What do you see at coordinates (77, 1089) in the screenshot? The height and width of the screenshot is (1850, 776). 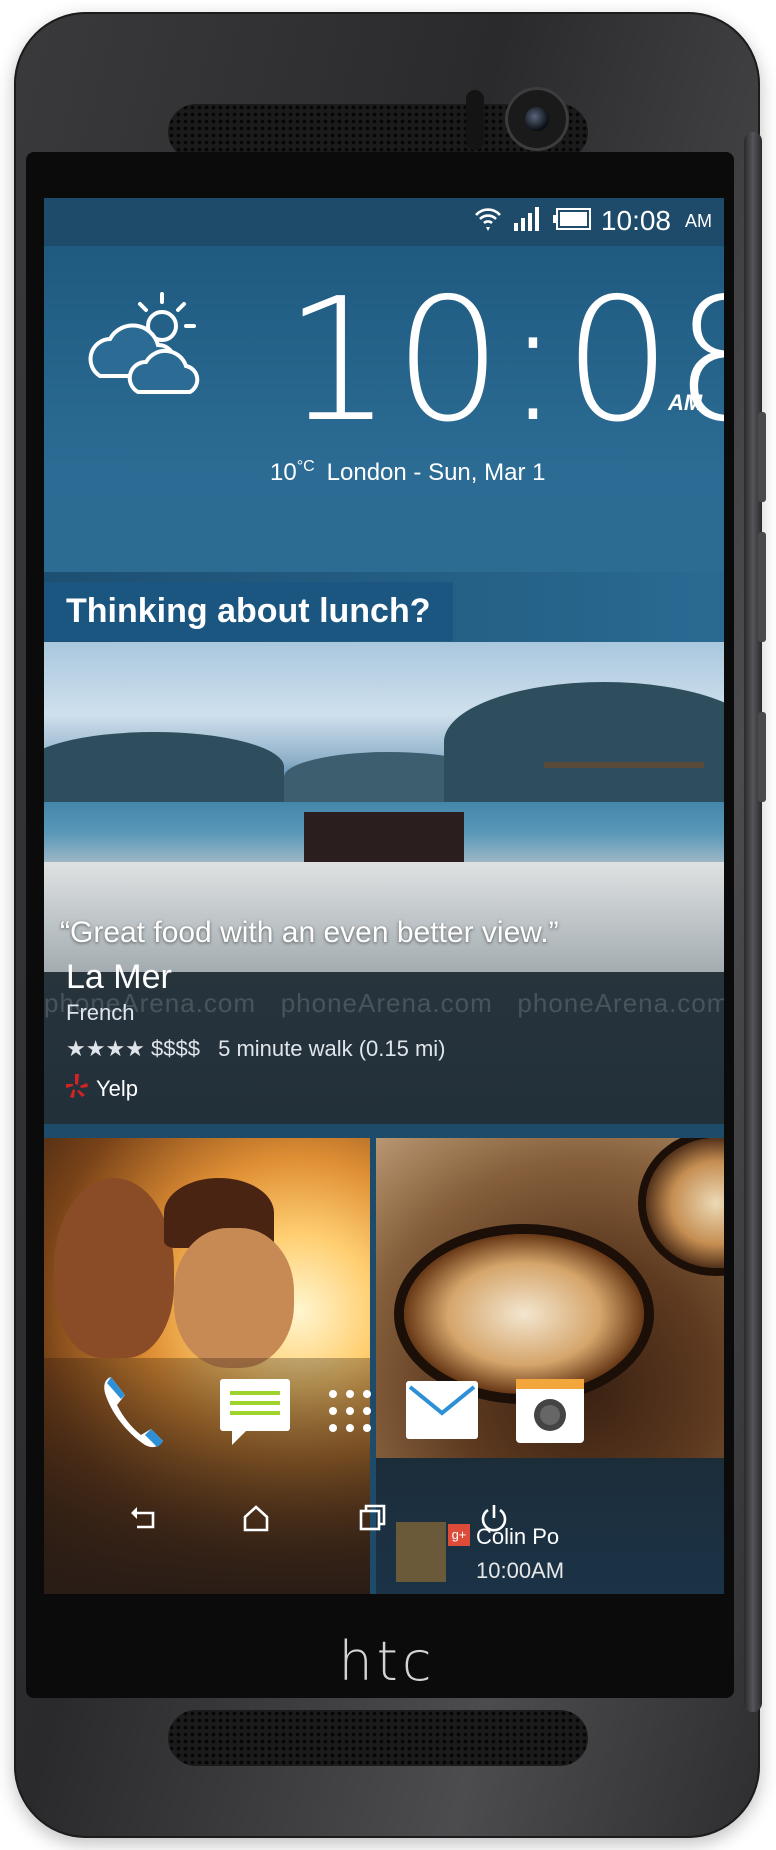 I see `yelp-icon` at bounding box center [77, 1089].